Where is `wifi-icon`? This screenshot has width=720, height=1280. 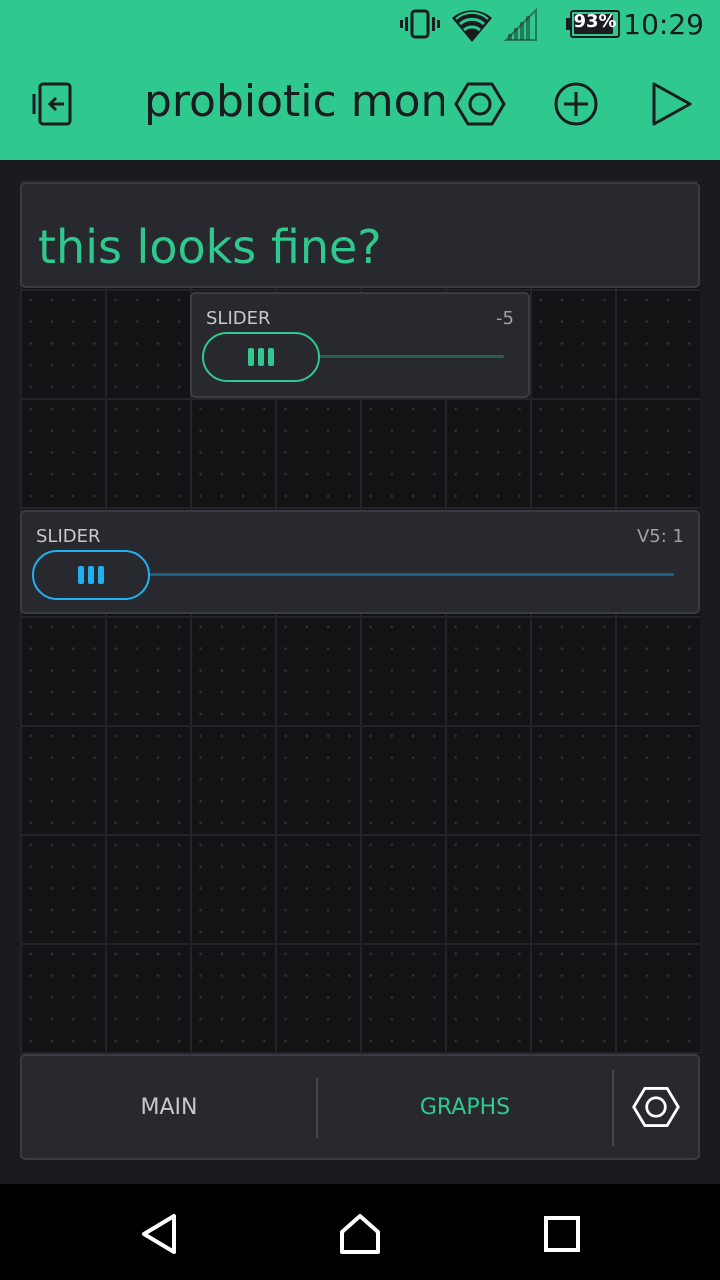 wifi-icon is located at coordinates (472, 26).